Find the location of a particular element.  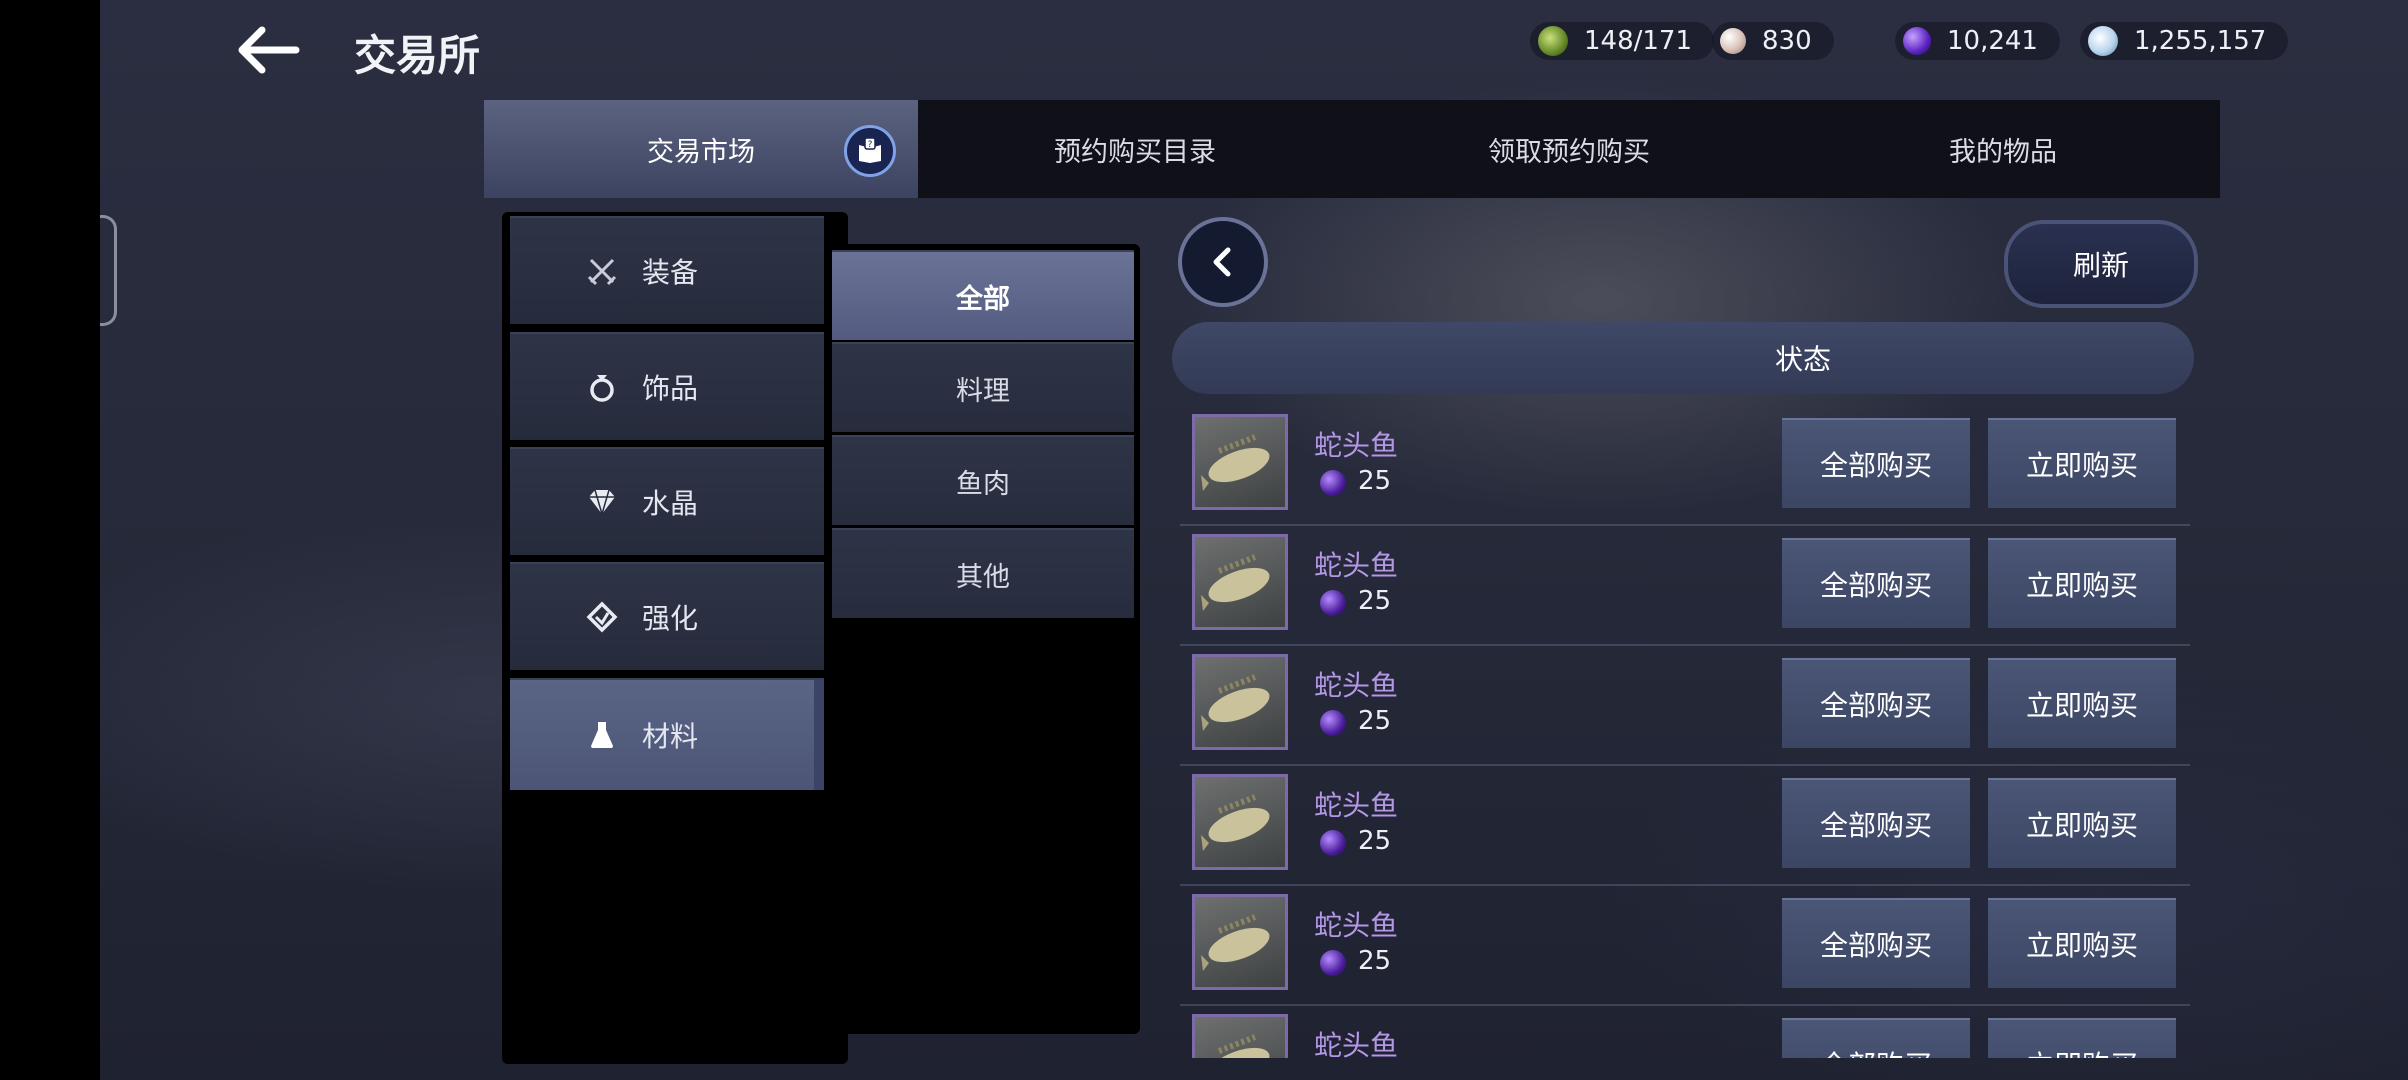

category-label: 饰品 is located at coordinates (670, 388).